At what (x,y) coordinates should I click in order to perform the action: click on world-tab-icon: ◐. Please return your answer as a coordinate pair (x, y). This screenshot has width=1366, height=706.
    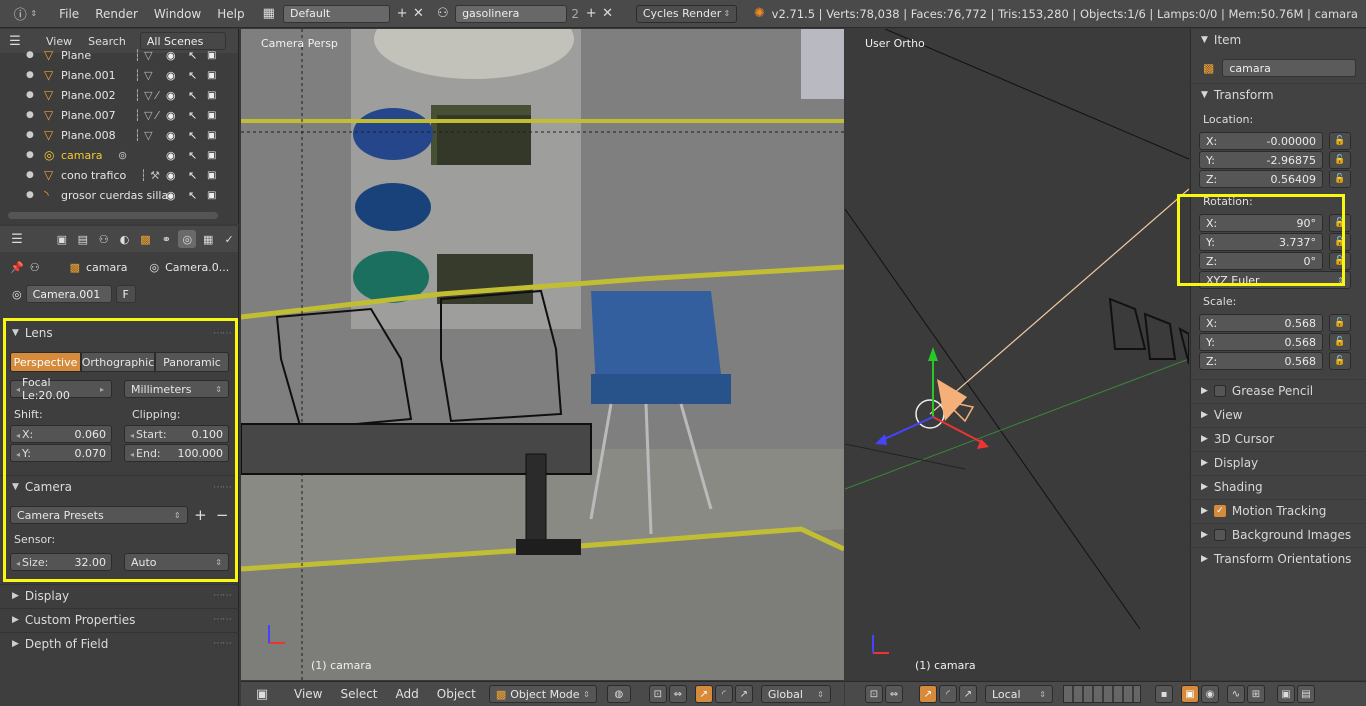
    Looking at the image, I should click on (125, 239).